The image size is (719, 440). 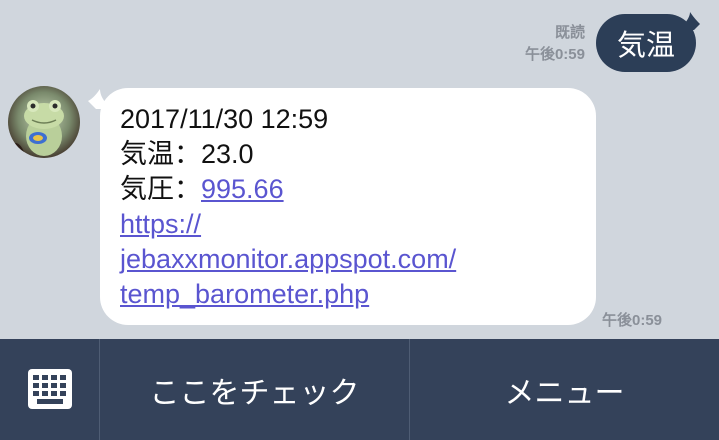 I want to click on outgoing-message-text: 気温, so click(x=645, y=45).